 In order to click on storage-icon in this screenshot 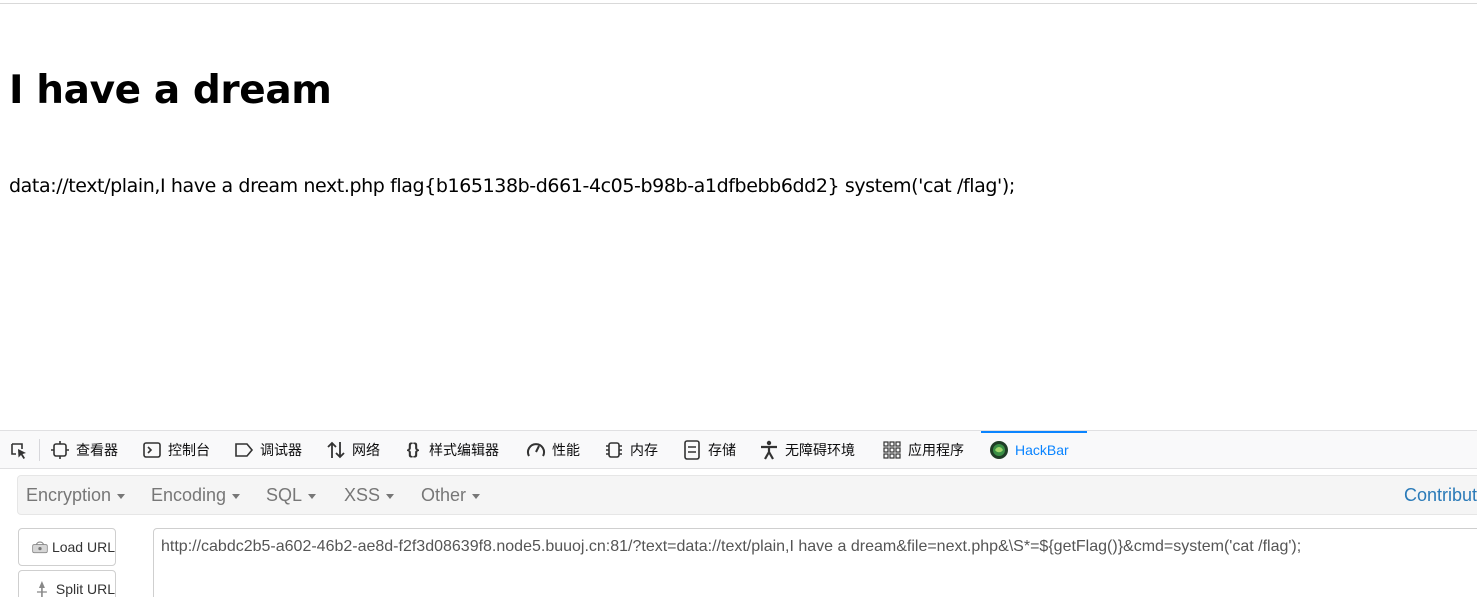, I will do `click(692, 450)`.